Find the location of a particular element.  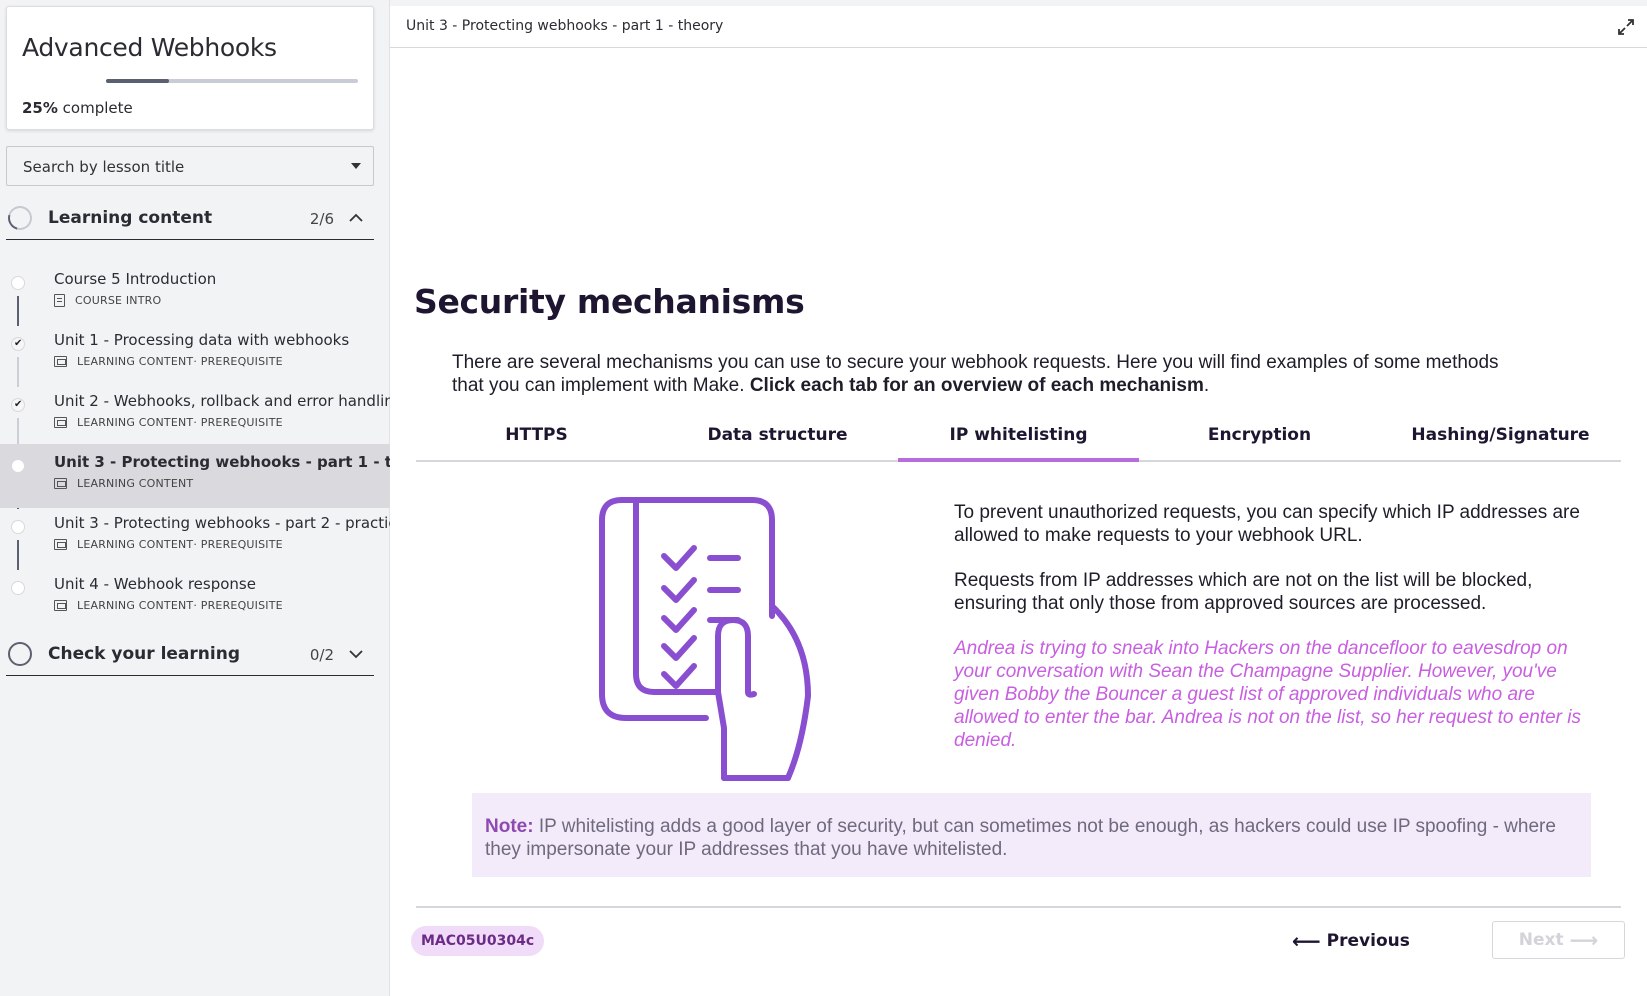

lesson-search-placeholder: Search by lesson title is located at coordinates (104, 167).